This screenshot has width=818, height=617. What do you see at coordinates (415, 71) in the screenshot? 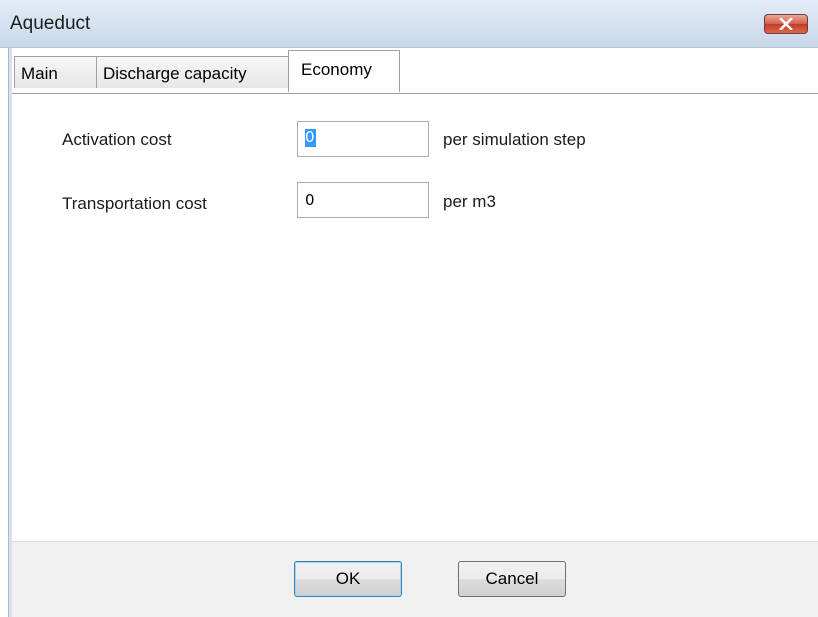
I see `tab-strip: Main Discharge capacity Economy` at bounding box center [415, 71].